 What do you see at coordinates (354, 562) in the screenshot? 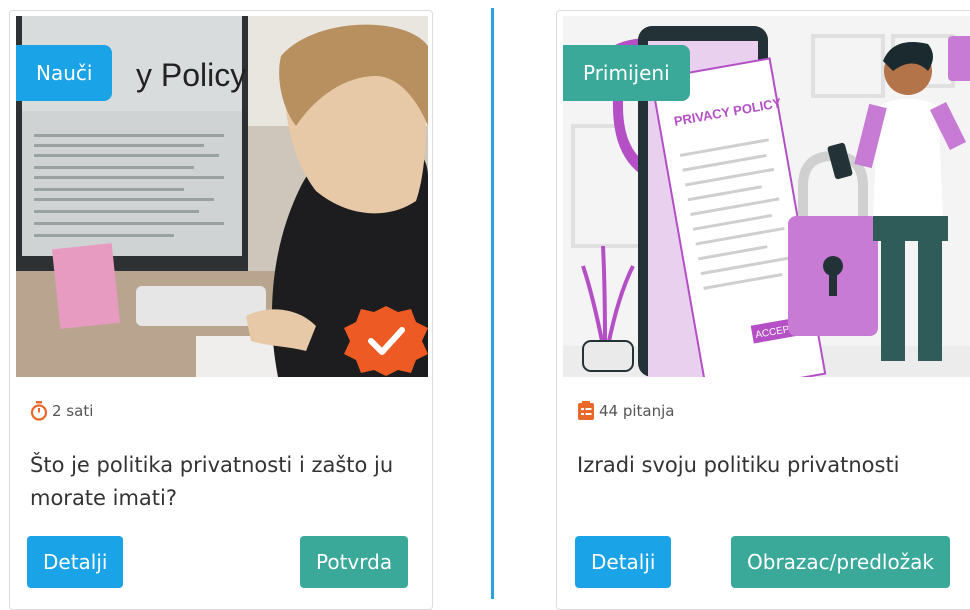
I see `confirm-button: Potvrda` at bounding box center [354, 562].